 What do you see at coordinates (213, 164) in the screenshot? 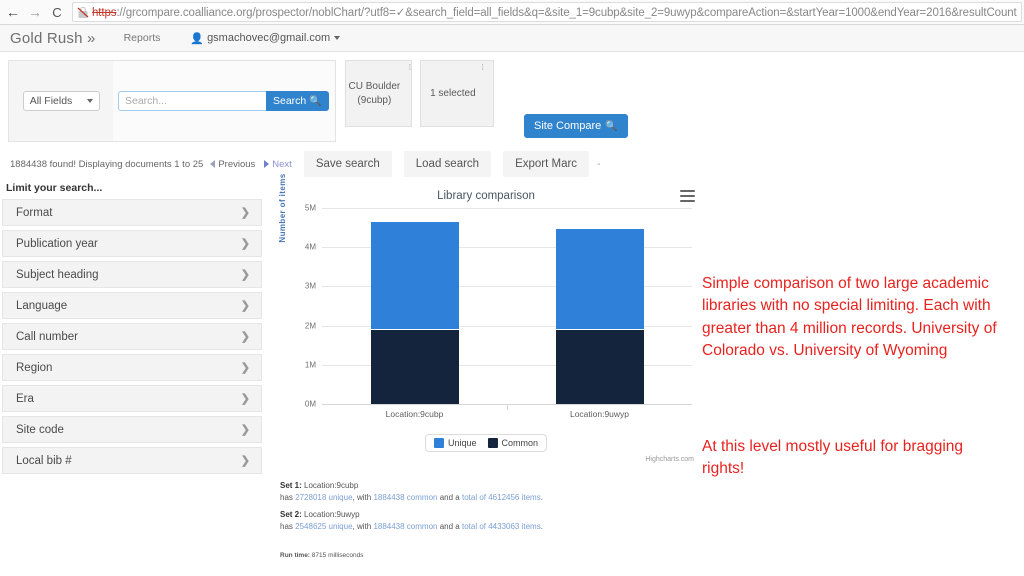
I see `previous-arrow-icon` at bounding box center [213, 164].